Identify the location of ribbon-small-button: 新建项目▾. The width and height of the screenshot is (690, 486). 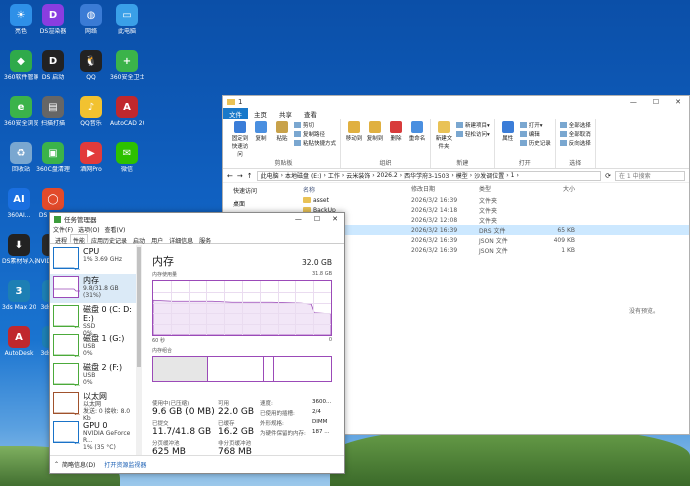
(473, 125).